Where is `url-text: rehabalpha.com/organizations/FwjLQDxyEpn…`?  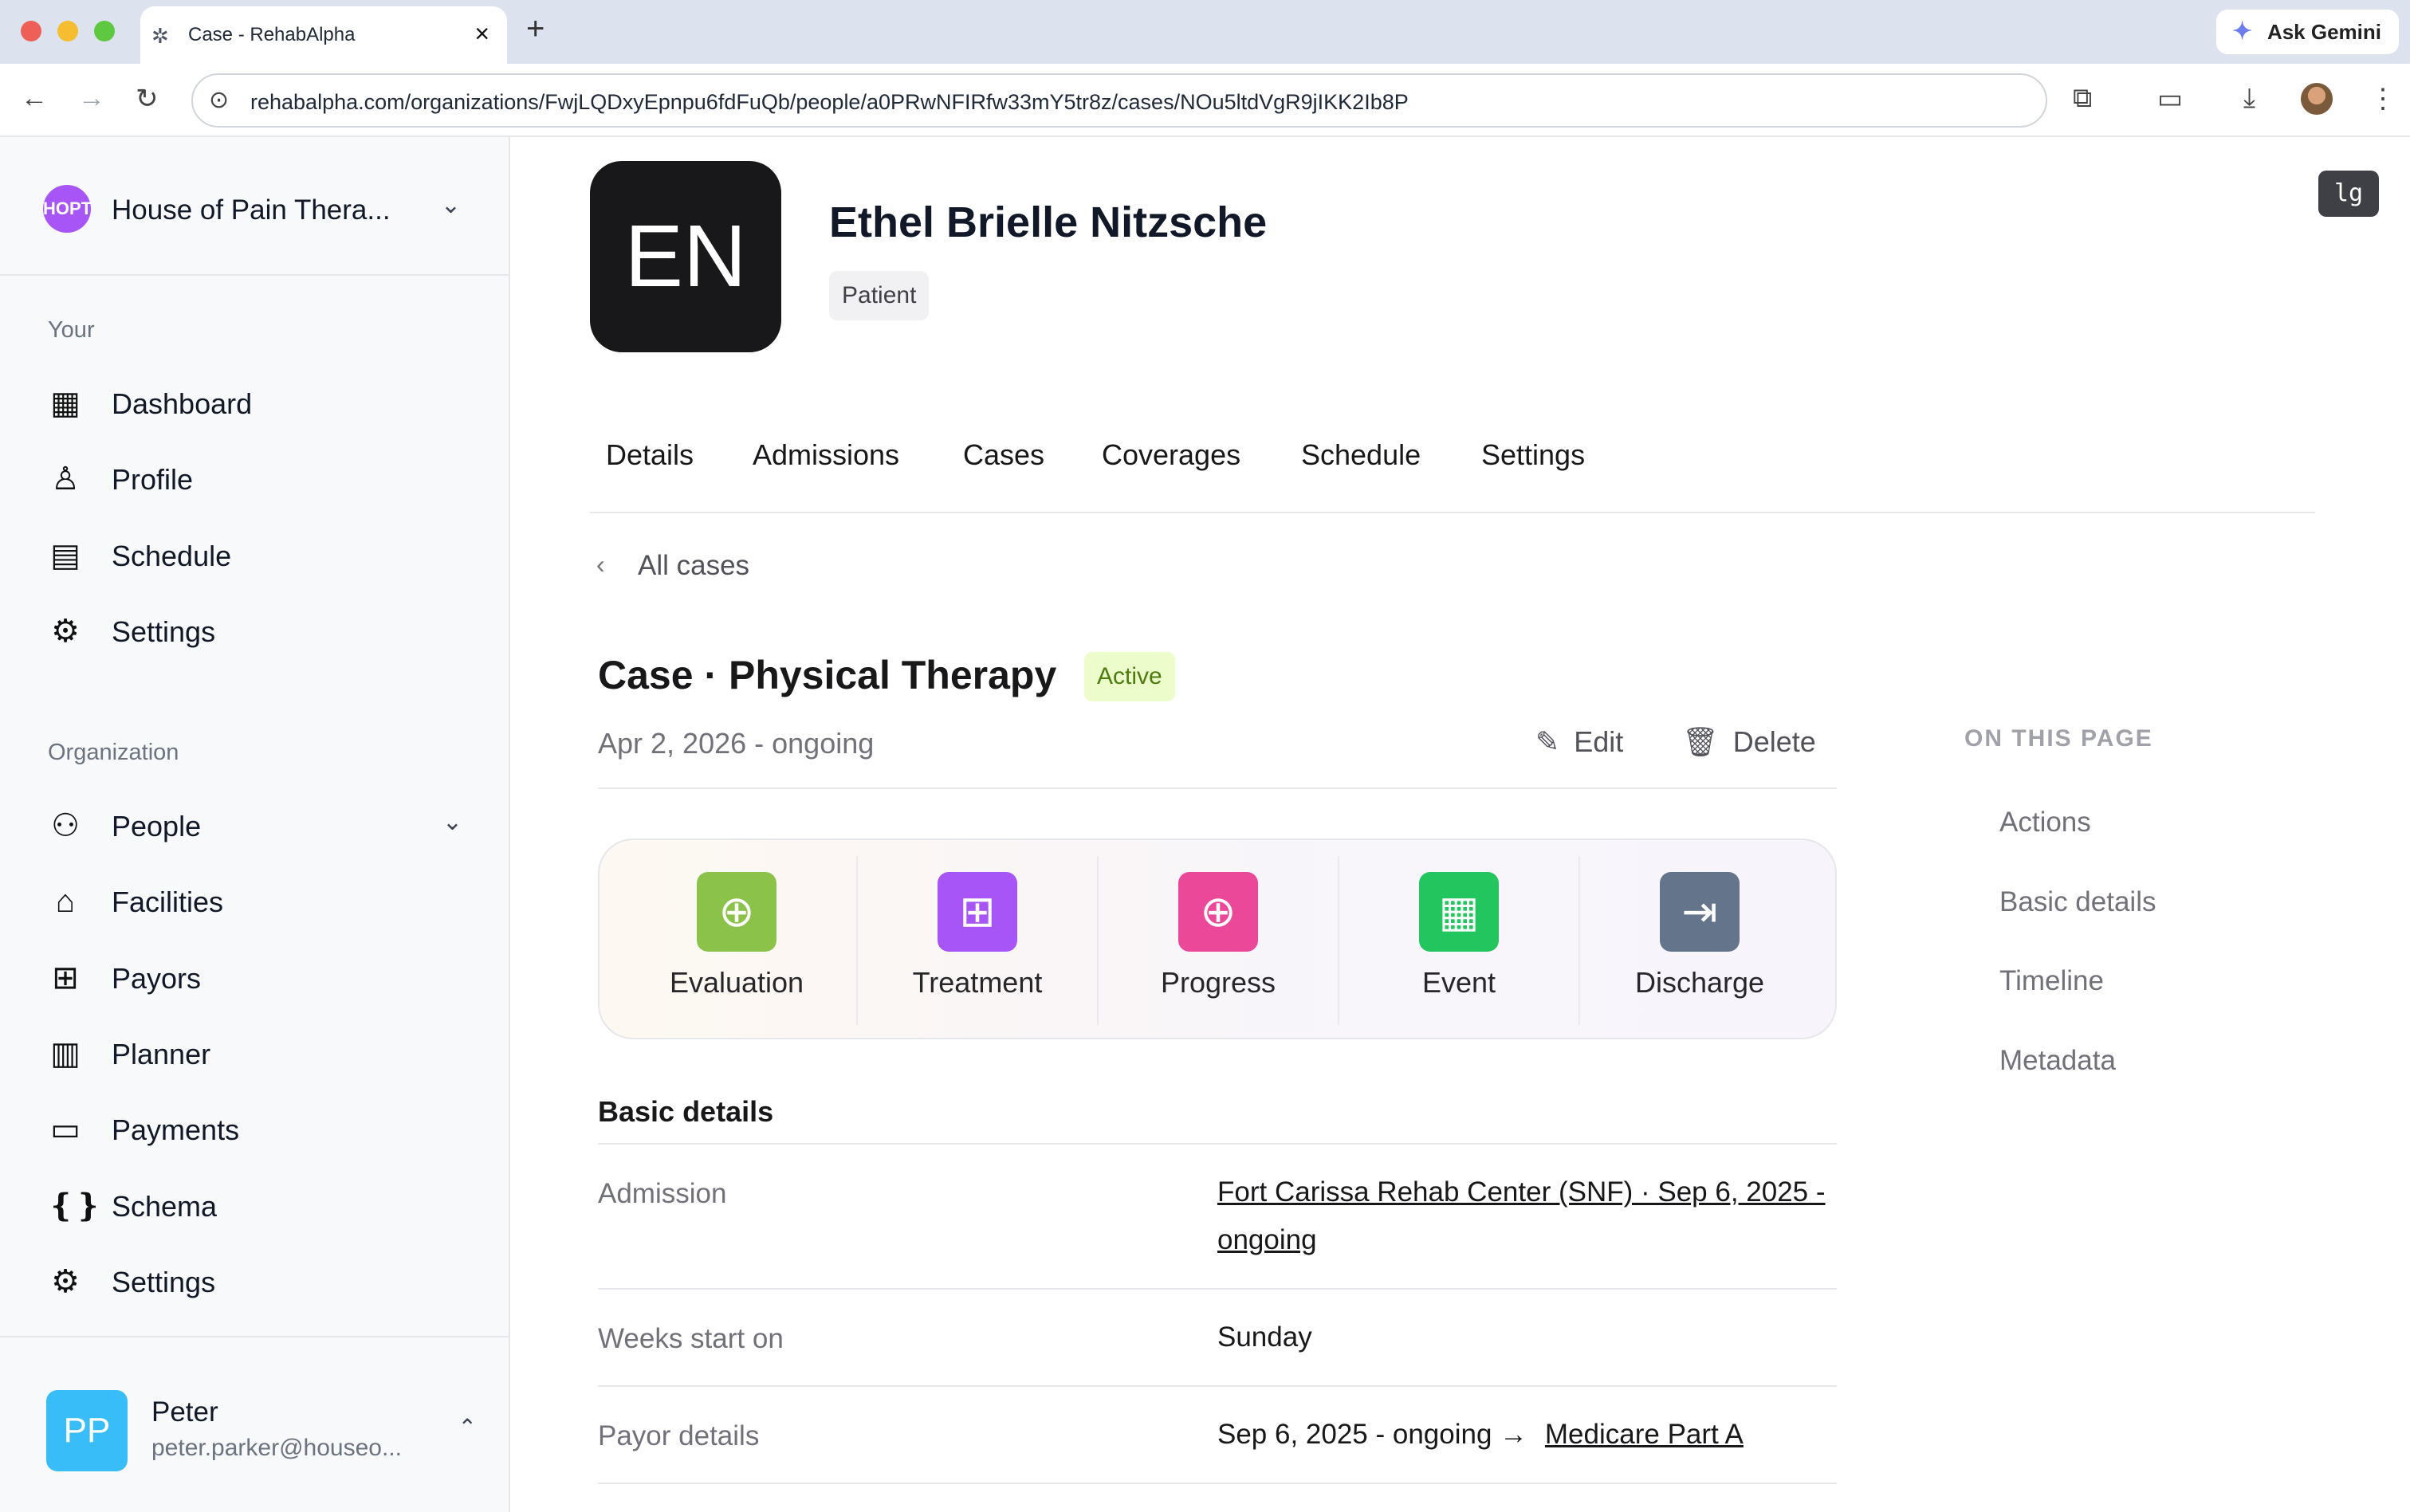
url-text: rehabalpha.com/organizations/FwjLQDxyEpn… is located at coordinates (829, 102).